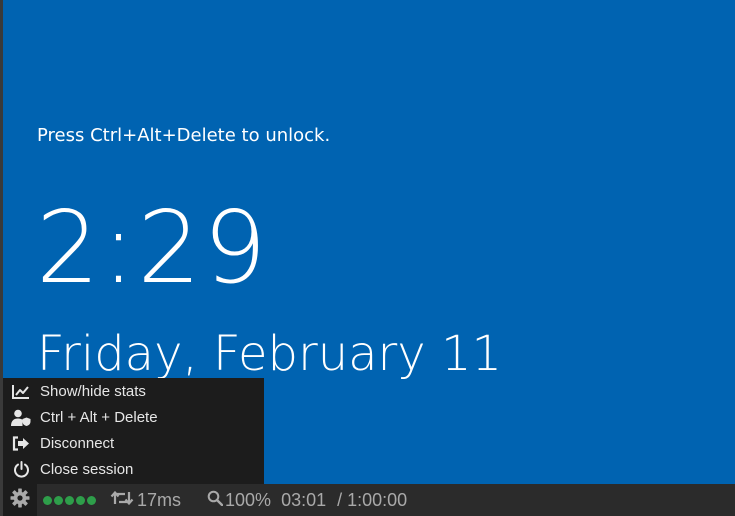  What do you see at coordinates (77, 443) in the screenshot?
I see `menu-item-label: Disconnect` at bounding box center [77, 443].